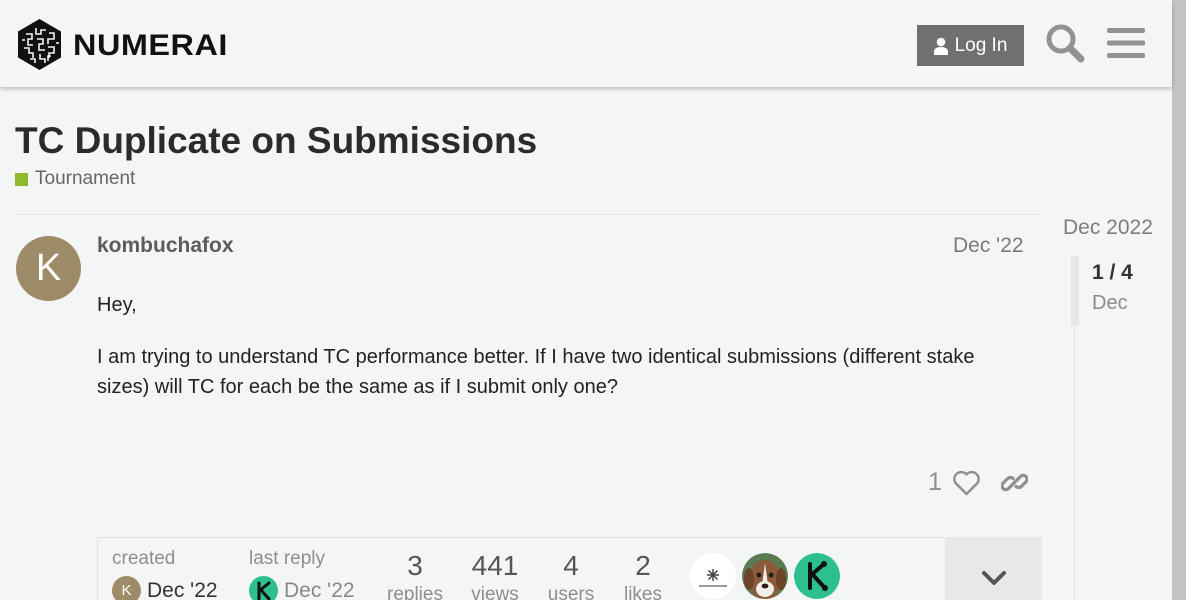  I want to click on topic-title: TC Duplicate on Submissions, so click(276, 141).